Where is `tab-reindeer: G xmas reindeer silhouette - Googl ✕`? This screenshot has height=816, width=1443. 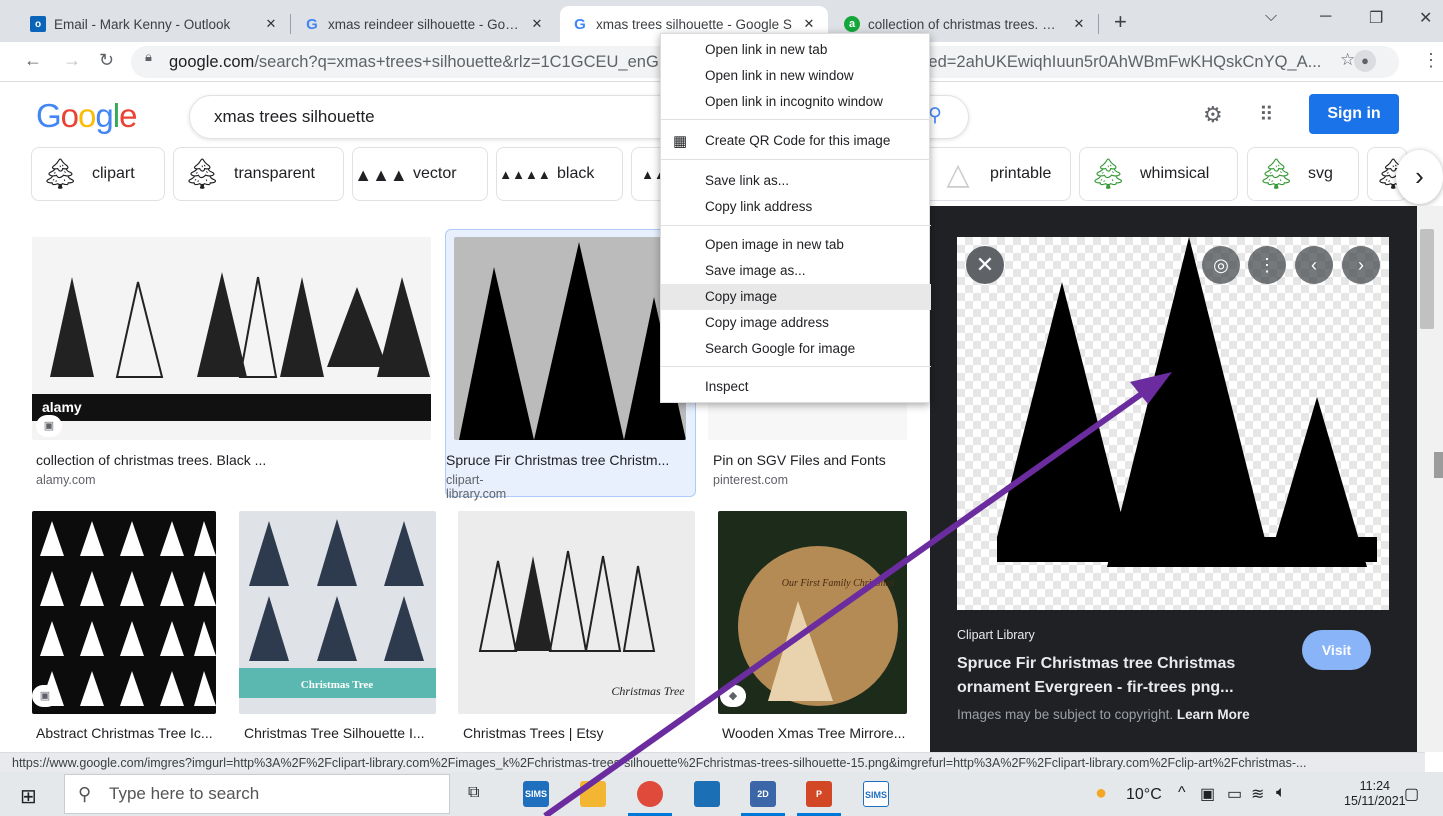 tab-reindeer: G xmas reindeer silhouette - Googl ✕ is located at coordinates (424, 24).